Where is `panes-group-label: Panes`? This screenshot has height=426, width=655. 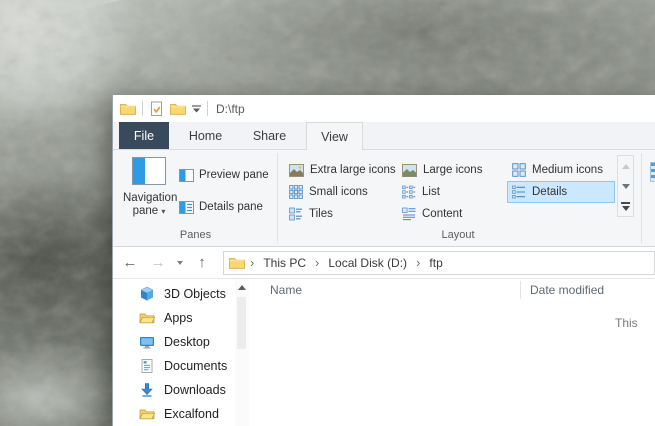
panes-group-label: Panes is located at coordinates (195, 235).